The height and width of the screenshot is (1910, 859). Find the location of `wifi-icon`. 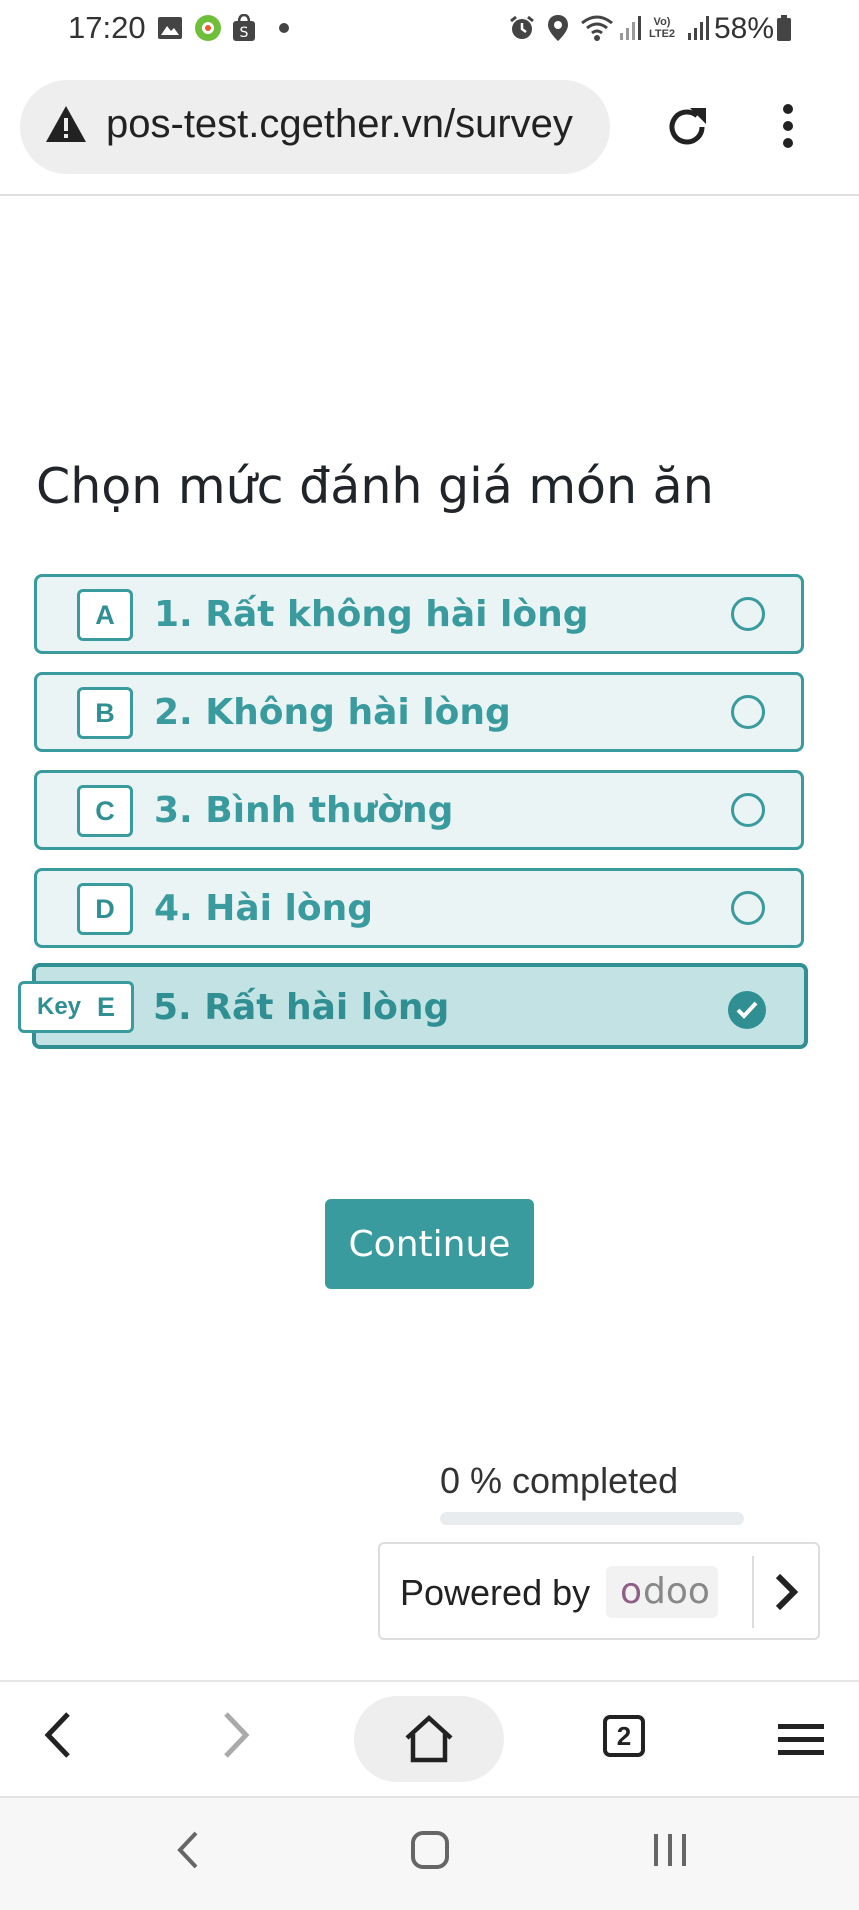

wifi-icon is located at coordinates (597, 28).